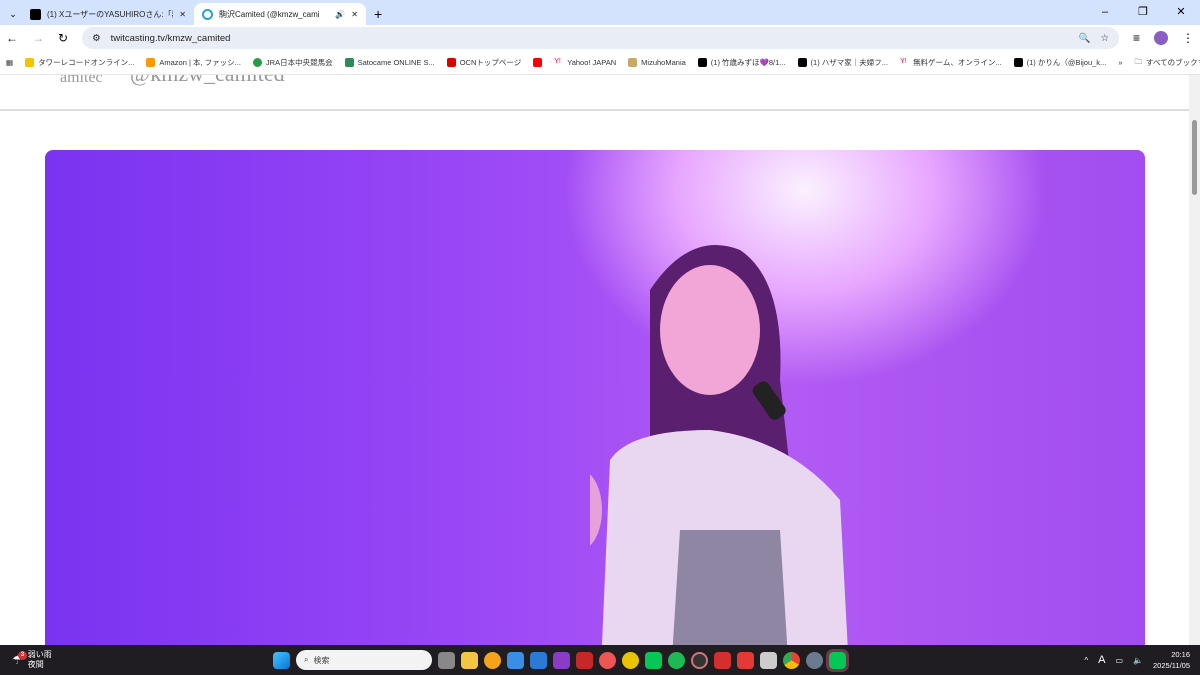 The image size is (1200, 675). What do you see at coordinates (1104, 38) in the screenshot?
I see `bookmark-star-icon: ☆` at bounding box center [1104, 38].